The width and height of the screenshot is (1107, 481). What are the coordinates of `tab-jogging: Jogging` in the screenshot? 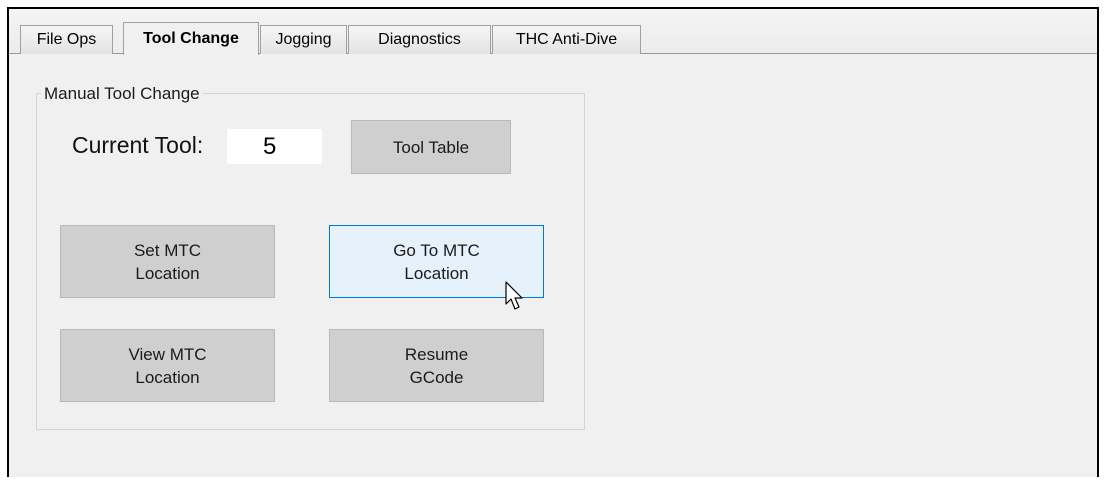 It's located at (303, 39).